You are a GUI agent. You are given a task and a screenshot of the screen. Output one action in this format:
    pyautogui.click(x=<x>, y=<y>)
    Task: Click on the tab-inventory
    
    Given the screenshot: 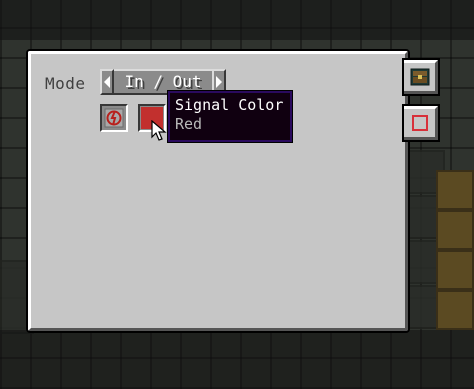 What is the action you would take?
    pyautogui.click(x=421, y=77)
    